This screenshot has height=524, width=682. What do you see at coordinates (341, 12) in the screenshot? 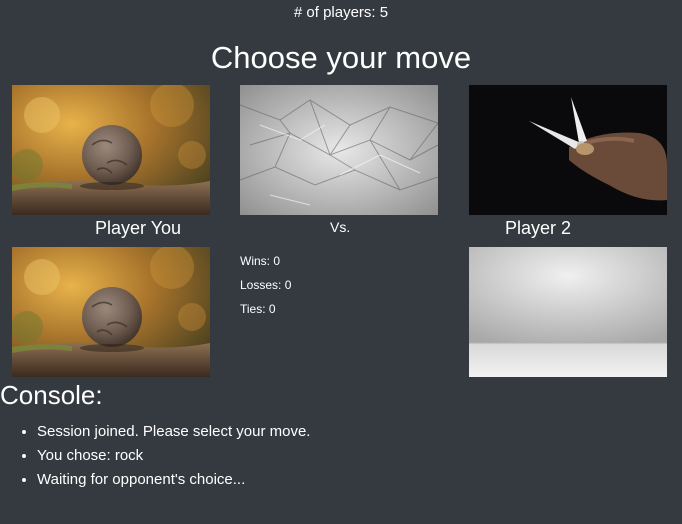
I see `players-count: # of players: 5` at bounding box center [341, 12].